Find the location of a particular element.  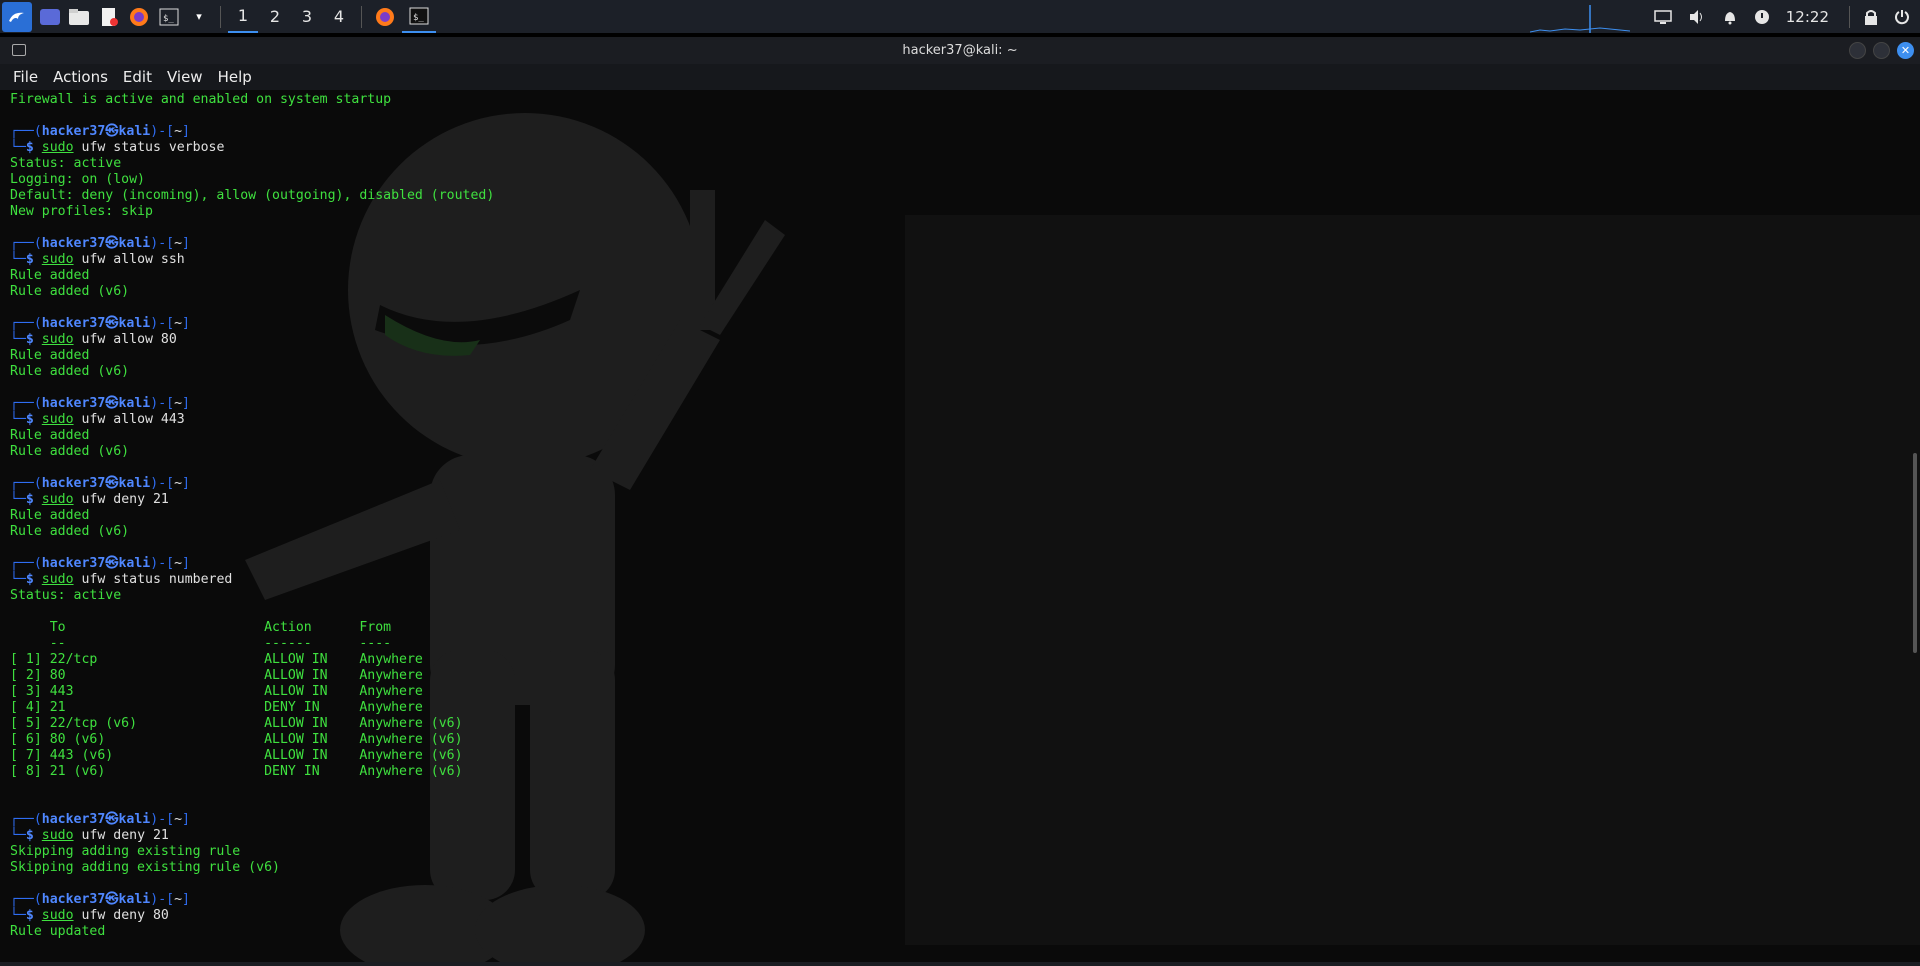

output-text: [ 3] 443 ALLOW IN Anywhere is located at coordinates (216, 691).